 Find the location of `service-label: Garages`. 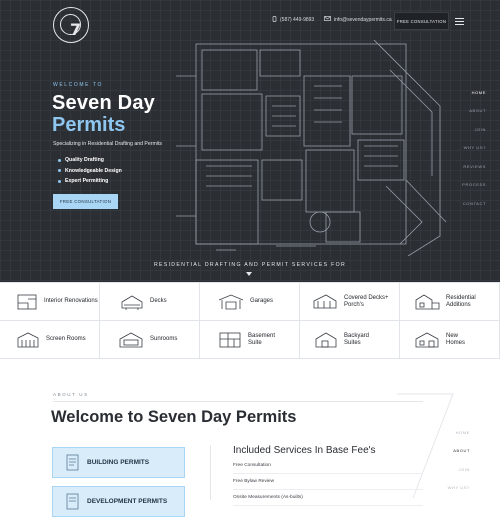

service-label: Garages is located at coordinates (262, 301).